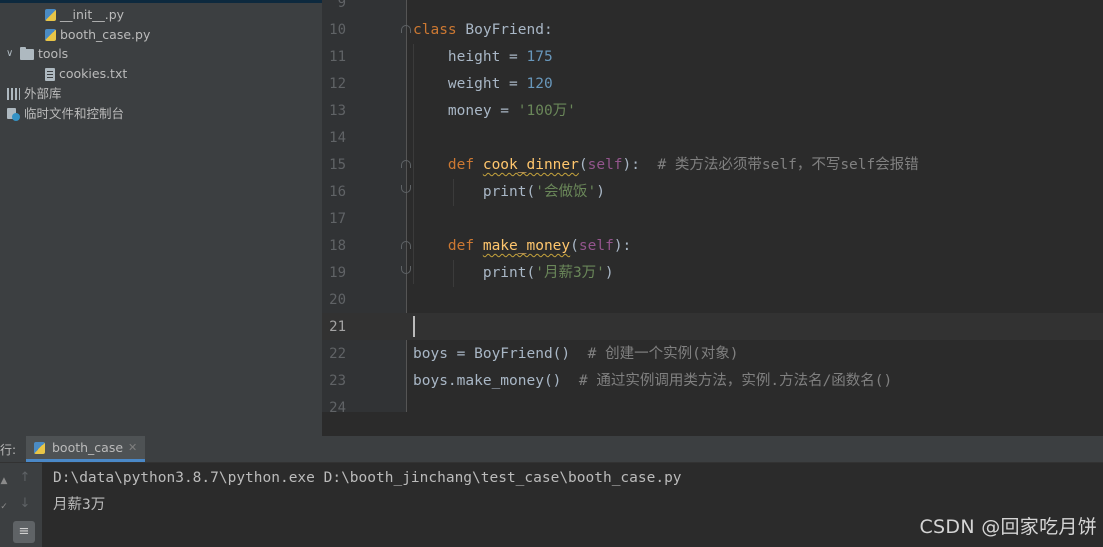 The height and width of the screenshot is (547, 1103). What do you see at coordinates (539, 57) in the screenshot?
I see `number-literal: 175` at bounding box center [539, 57].